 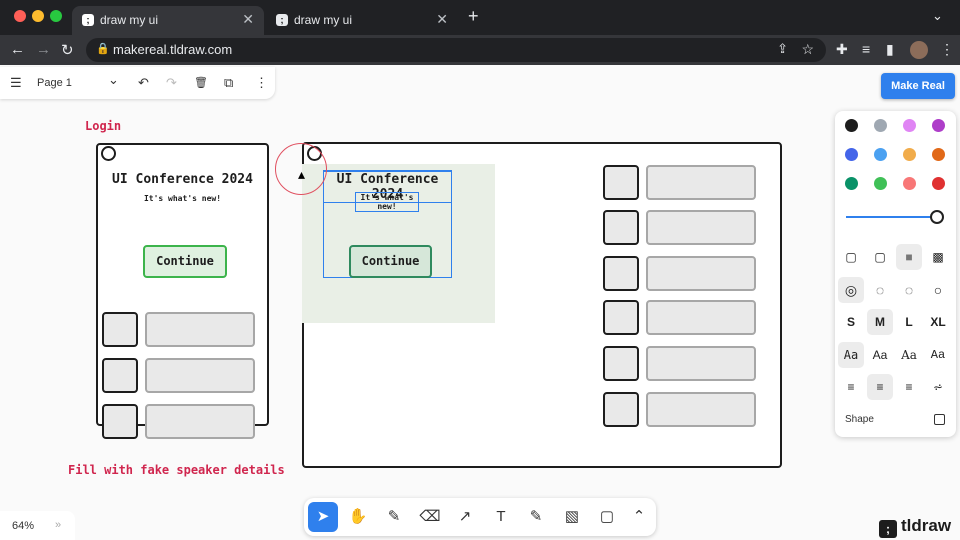 What do you see at coordinates (909, 257) in the screenshot?
I see `fill-solid-icon: ■` at bounding box center [909, 257].